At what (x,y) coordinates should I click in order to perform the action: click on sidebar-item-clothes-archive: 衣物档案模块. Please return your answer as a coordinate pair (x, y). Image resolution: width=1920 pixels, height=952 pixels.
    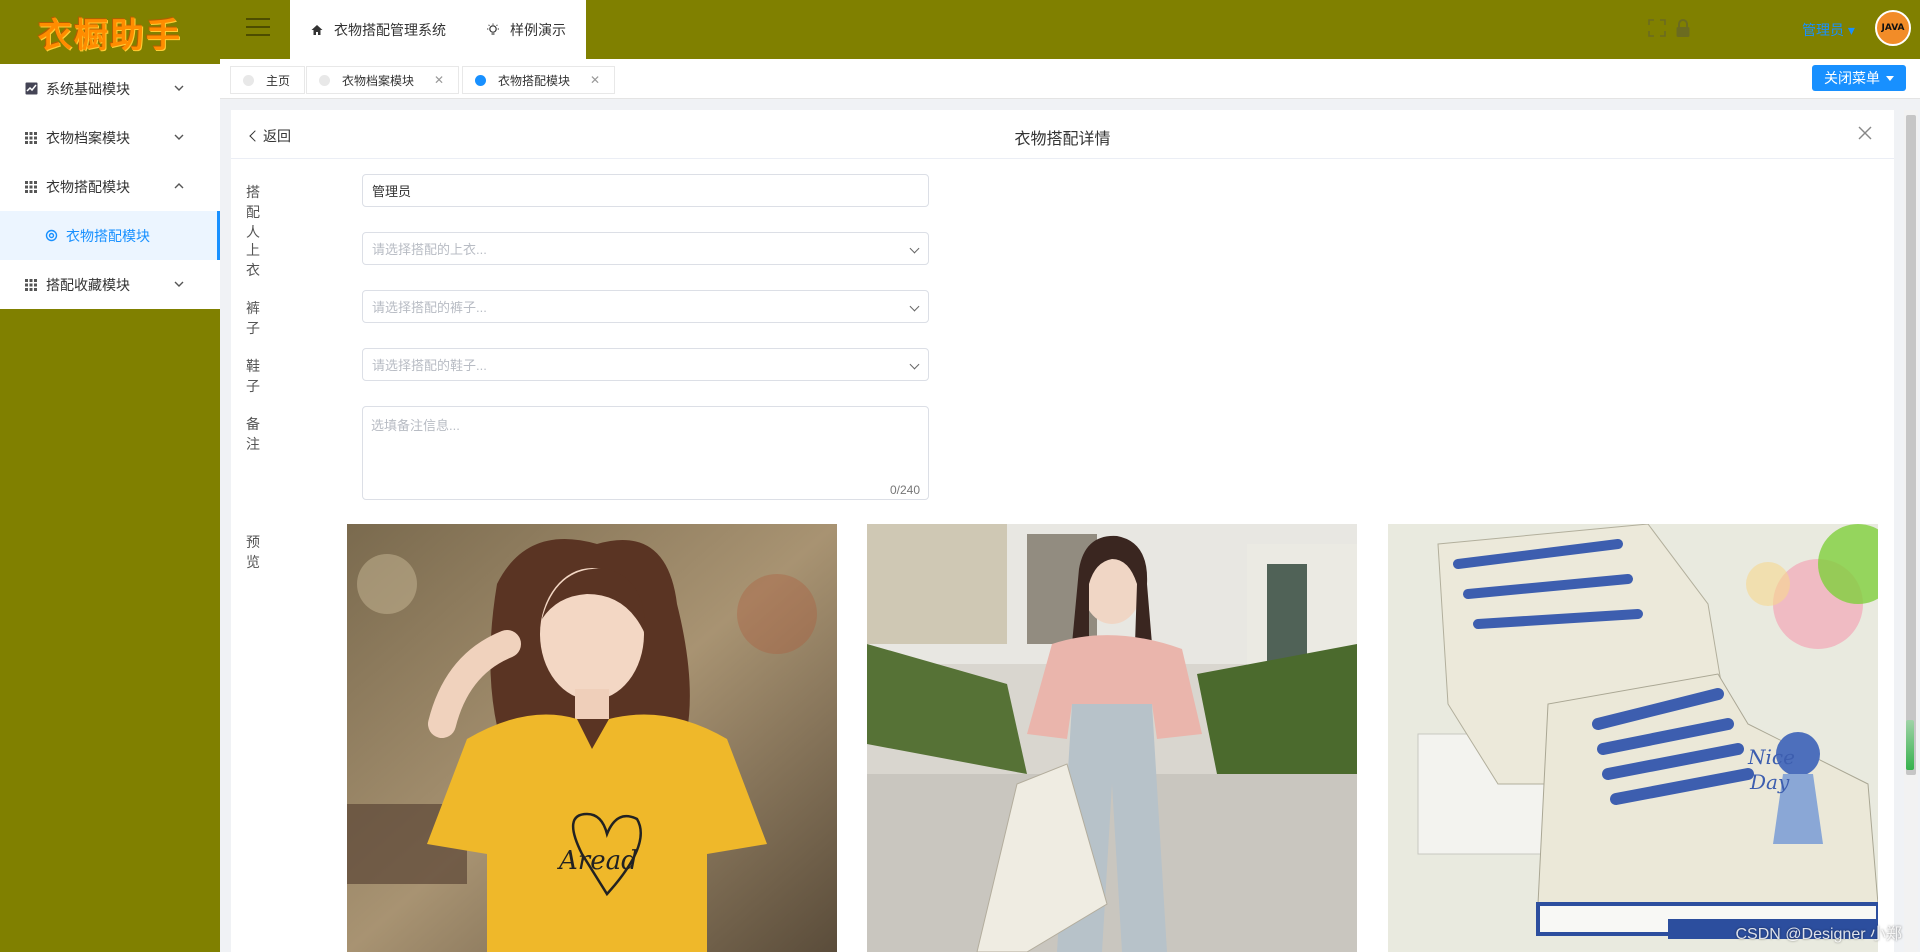
    Looking at the image, I should click on (110, 137).